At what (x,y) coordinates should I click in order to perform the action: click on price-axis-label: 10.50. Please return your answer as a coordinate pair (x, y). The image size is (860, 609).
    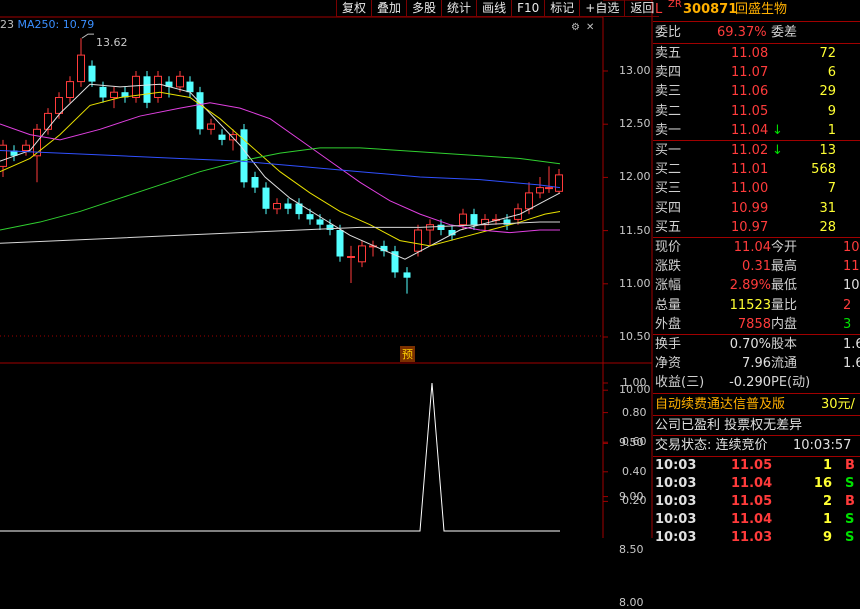
    Looking at the image, I should click on (635, 336).